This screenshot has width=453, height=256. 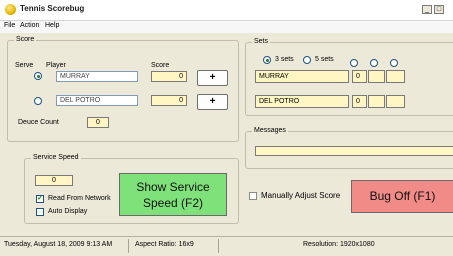 What do you see at coordinates (10, 9) in the screenshot?
I see `tennis-ball-icon` at bounding box center [10, 9].